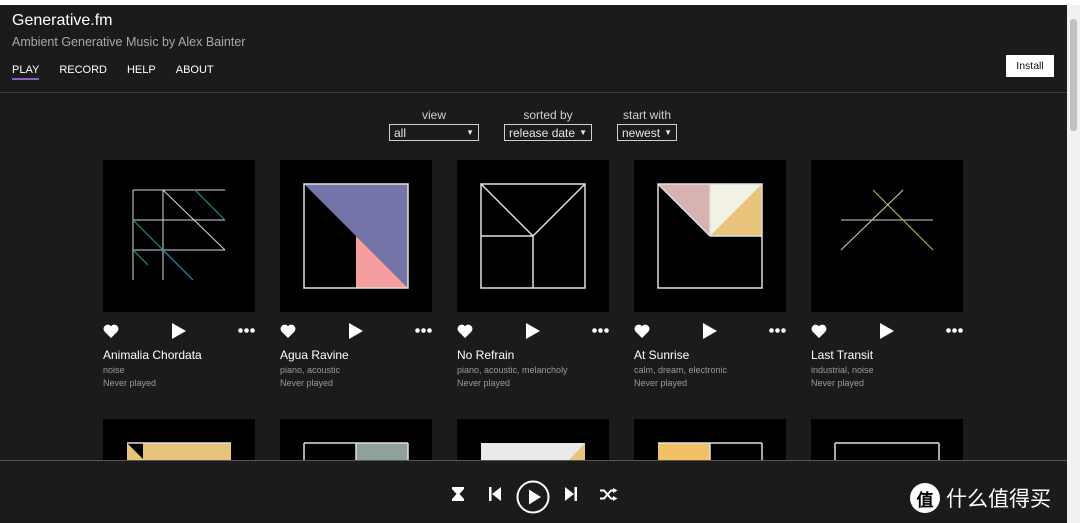 This screenshot has width=1080, height=523. I want to click on start-select: newest ▼, so click(647, 132).